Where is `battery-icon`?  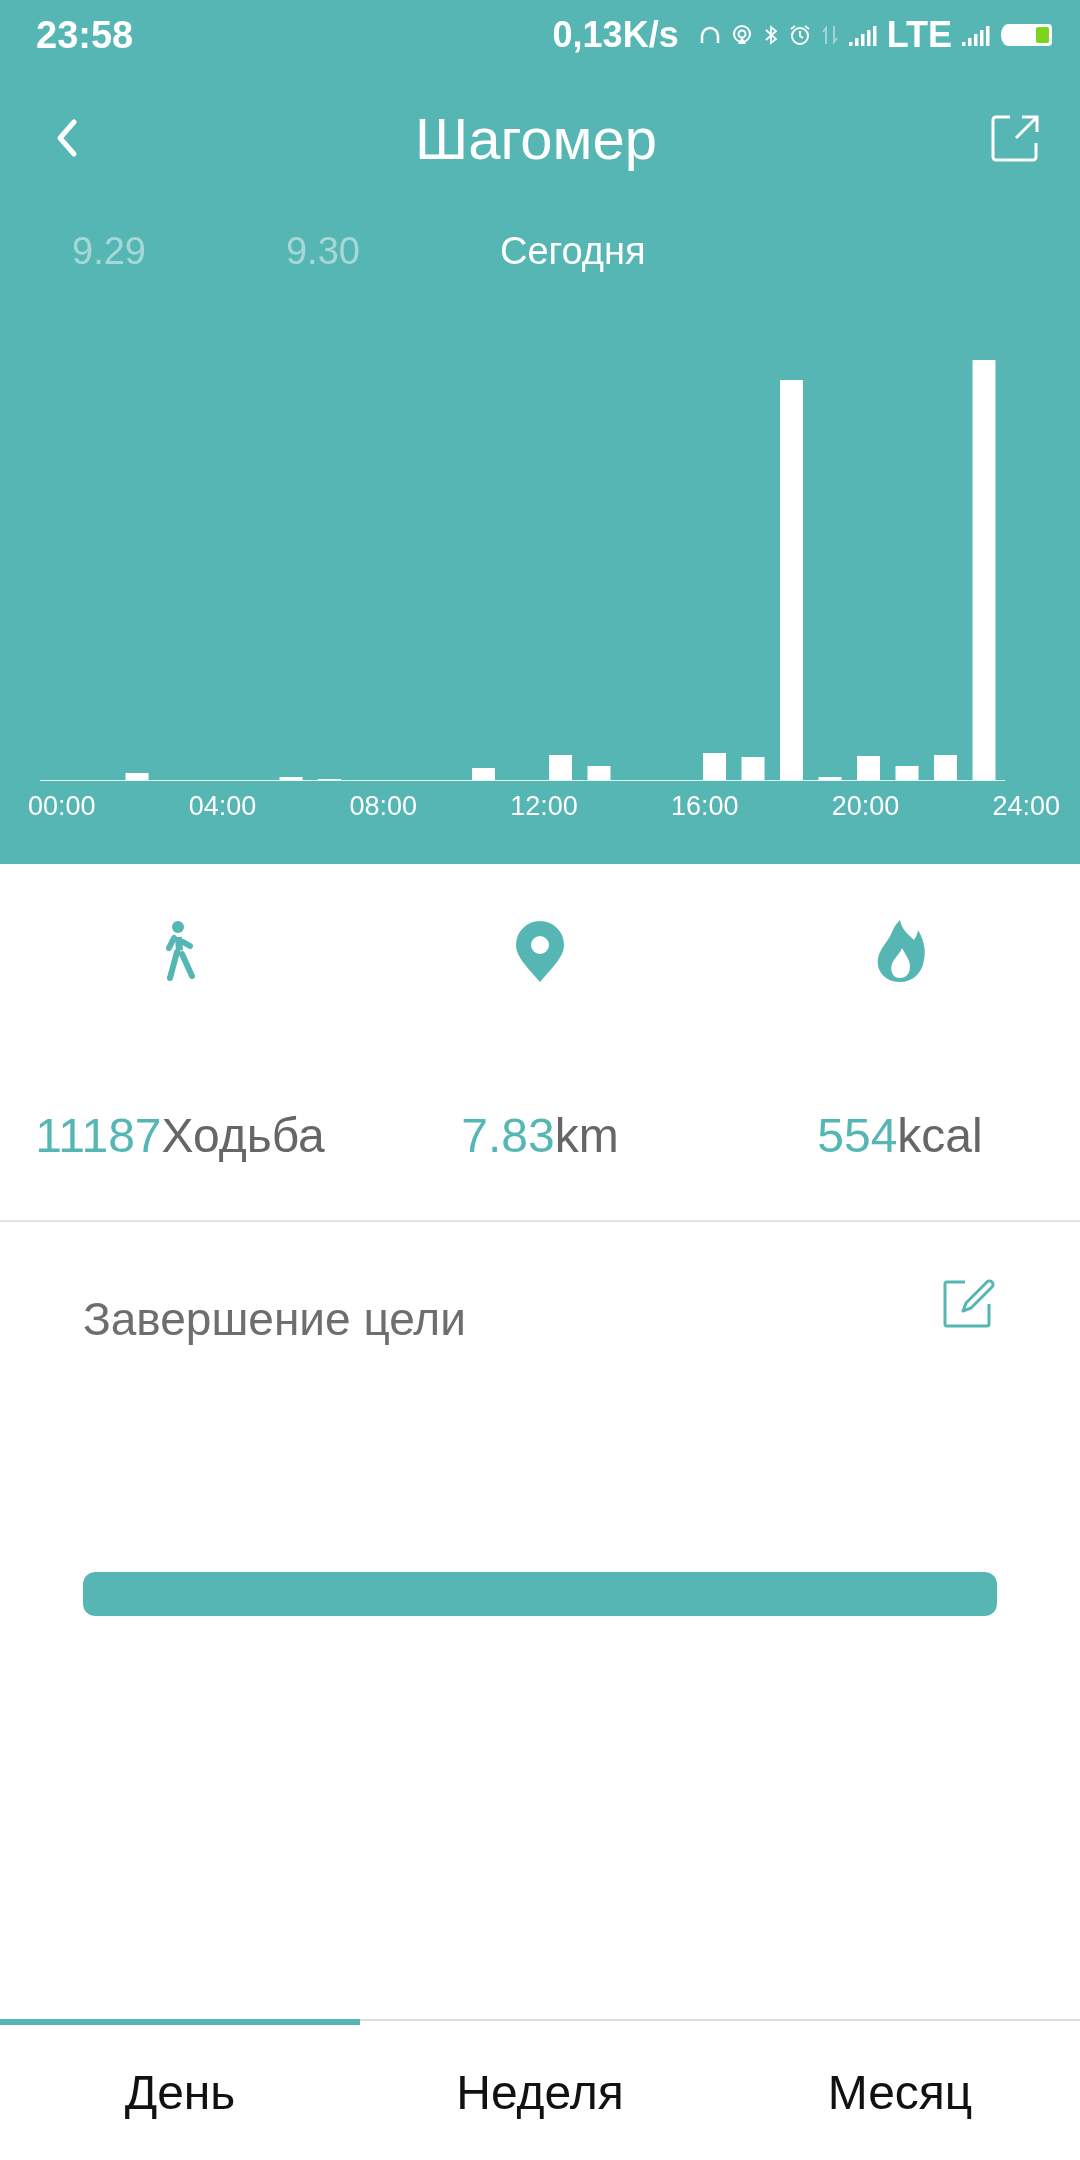 battery-icon is located at coordinates (1027, 35).